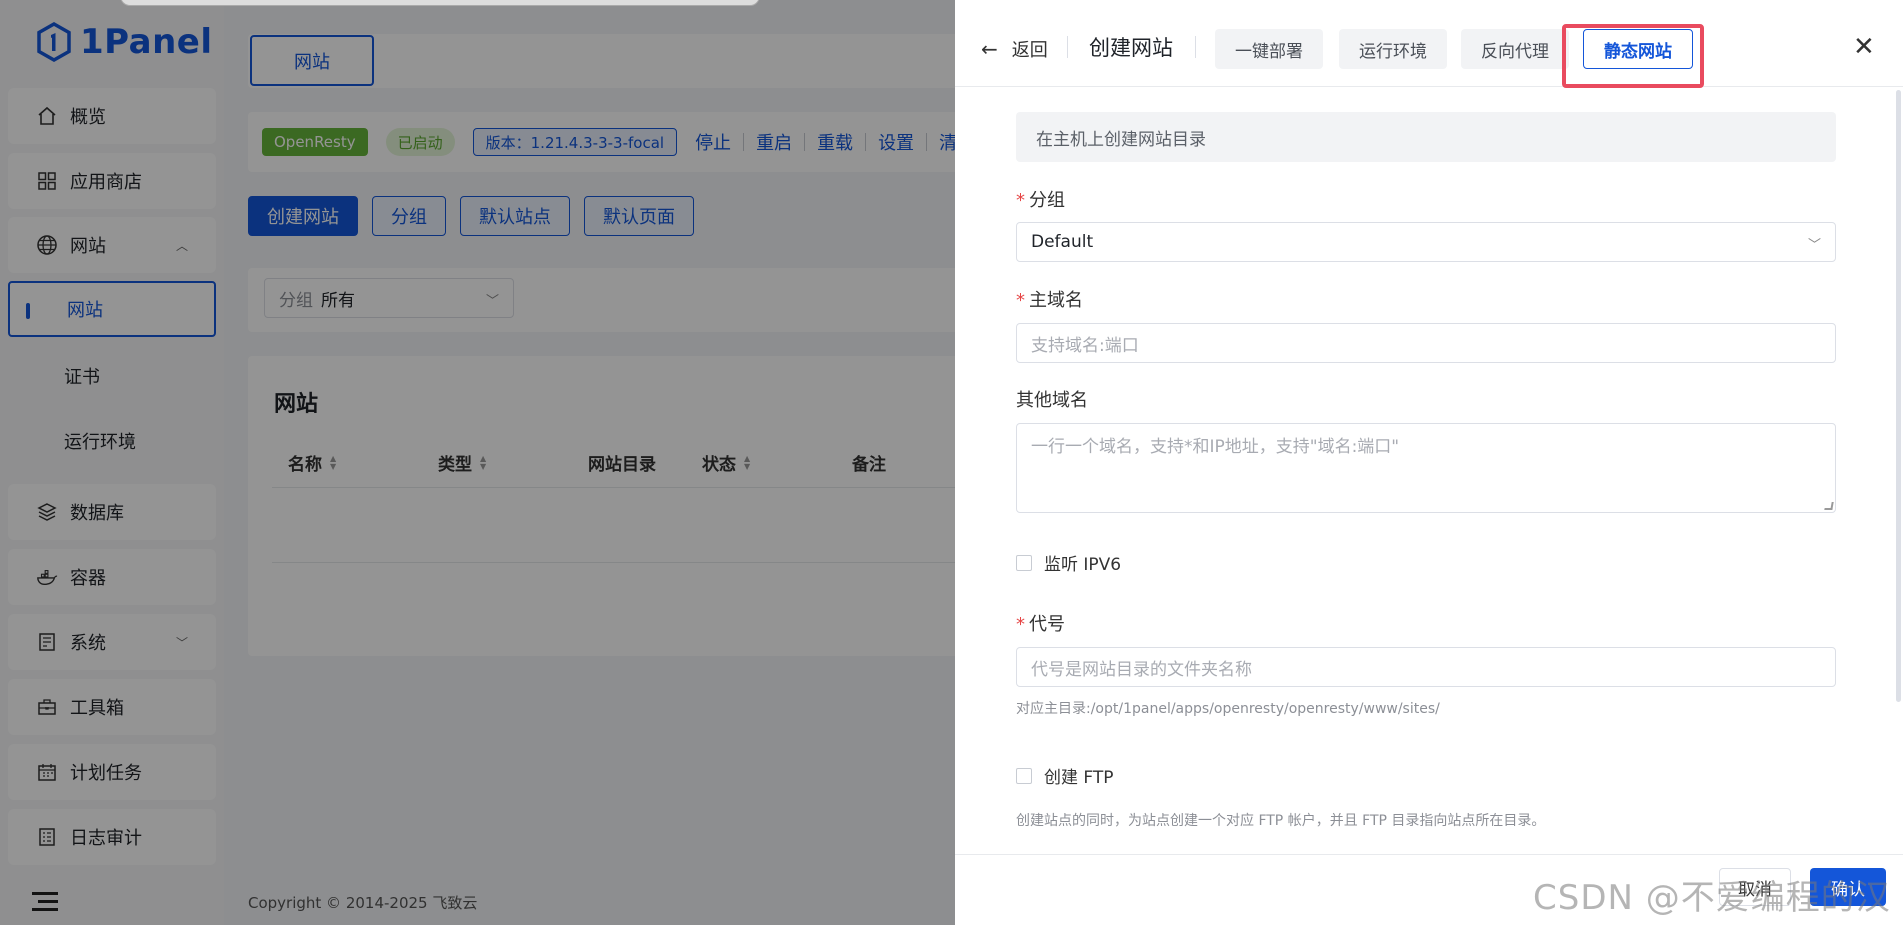  What do you see at coordinates (1393, 49) in the screenshot?
I see `tab-runtime: 运行环境` at bounding box center [1393, 49].